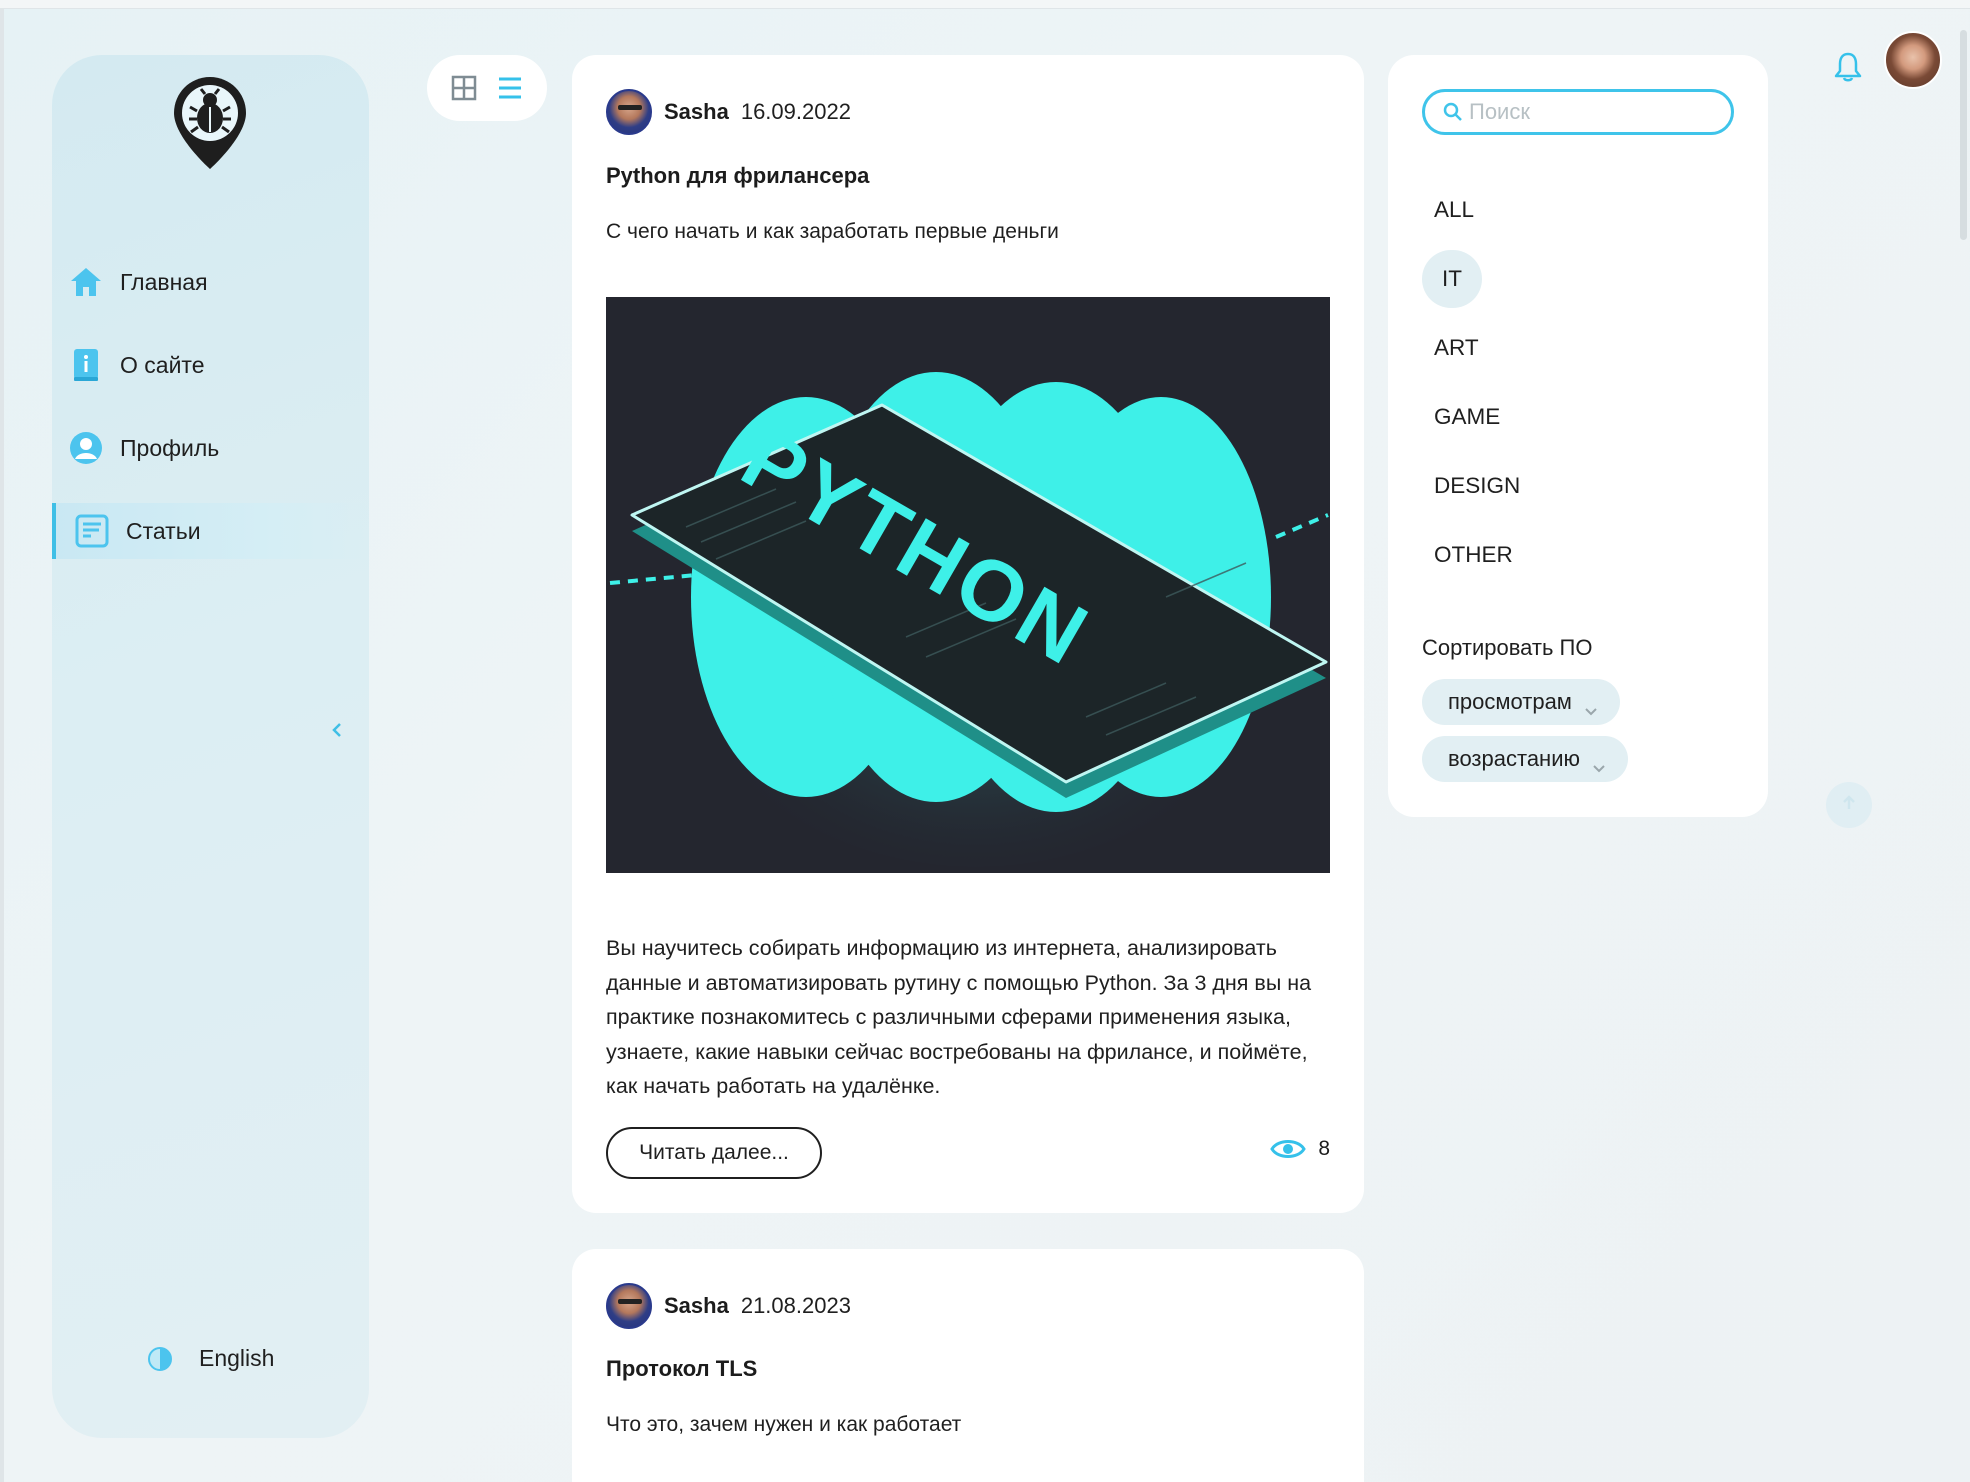 The image size is (1970, 1482). Describe the element at coordinates (2, 745) in the screenshot. I see `window-frame-left` at that location.